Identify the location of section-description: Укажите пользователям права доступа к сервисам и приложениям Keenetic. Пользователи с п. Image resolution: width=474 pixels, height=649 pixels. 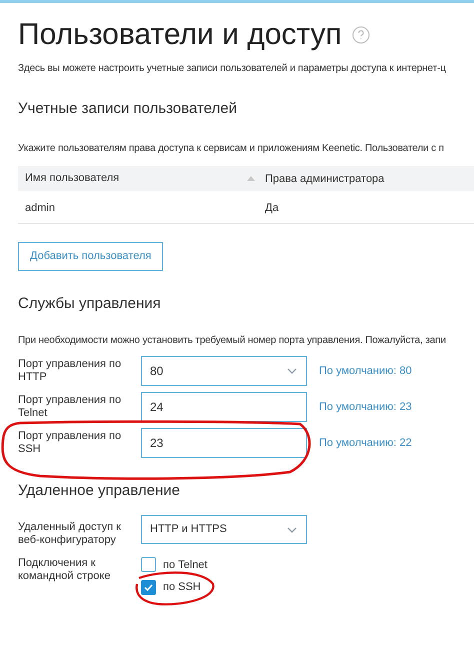
(231, 149).